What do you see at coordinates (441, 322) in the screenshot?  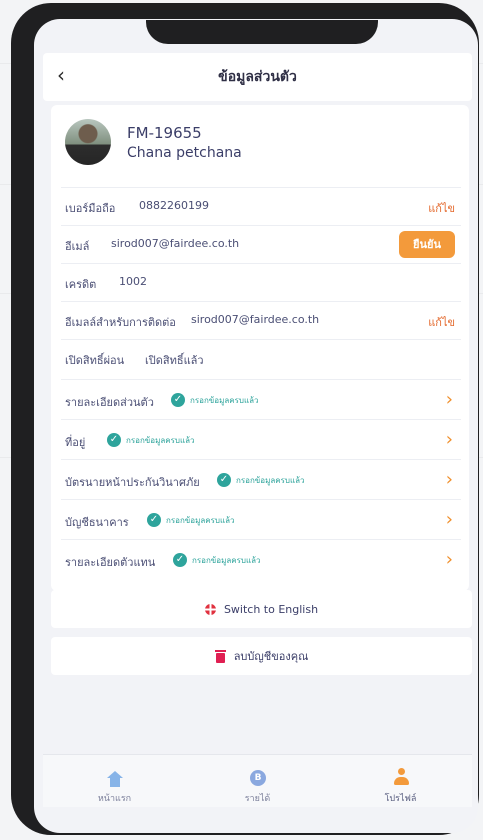 I see `edit-contact-email-button: แก้ไข` at bounding box center [441, 322].